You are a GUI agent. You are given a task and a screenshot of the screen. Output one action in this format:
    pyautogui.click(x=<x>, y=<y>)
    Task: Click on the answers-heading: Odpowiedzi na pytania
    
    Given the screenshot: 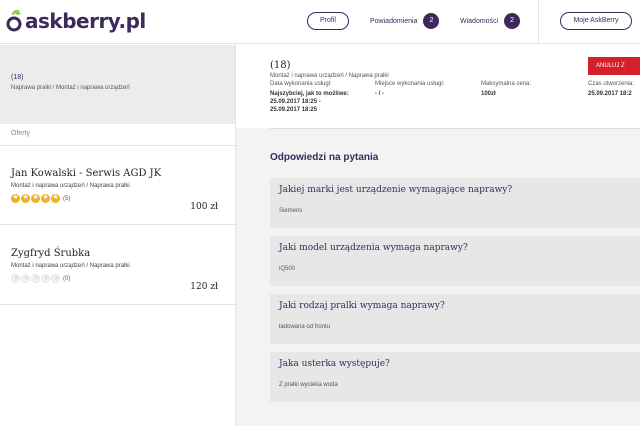 What is the action you would take?
    pyautogui.click(x=324, y=157)
    